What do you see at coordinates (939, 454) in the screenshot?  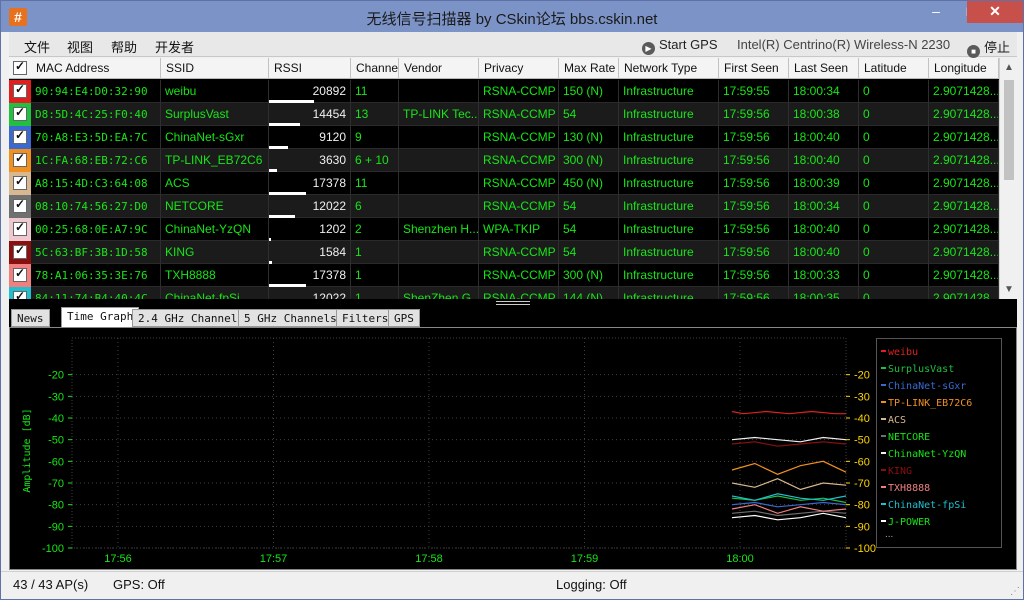 I see `legend-item: ChinaNet-YzQN` at bounding box center [939, 454].